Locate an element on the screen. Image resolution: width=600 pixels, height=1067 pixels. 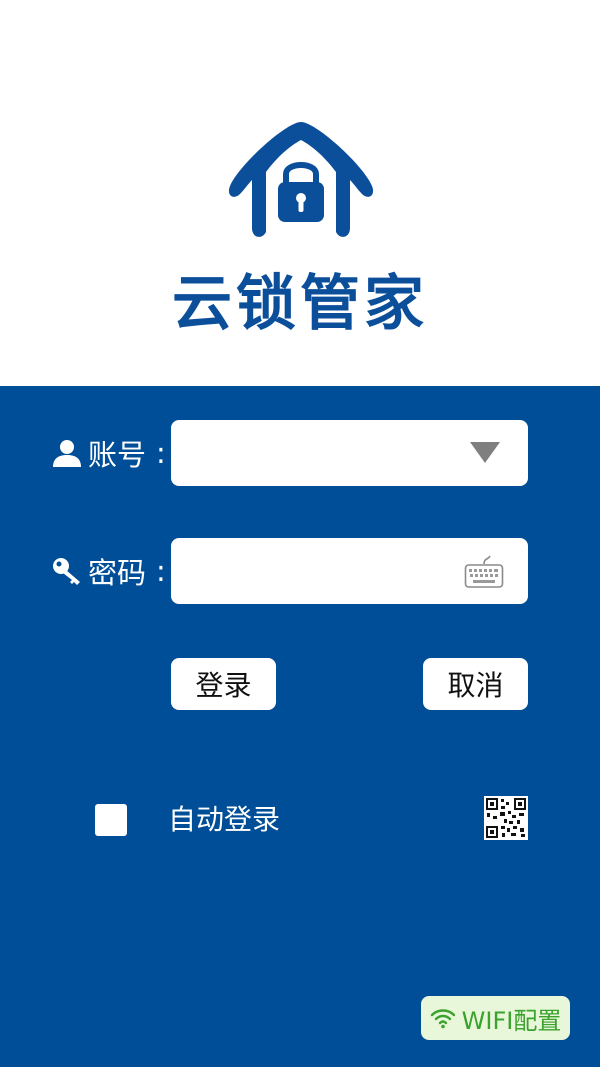
account-label-text: 账号 is located at coordinates (117, 455).